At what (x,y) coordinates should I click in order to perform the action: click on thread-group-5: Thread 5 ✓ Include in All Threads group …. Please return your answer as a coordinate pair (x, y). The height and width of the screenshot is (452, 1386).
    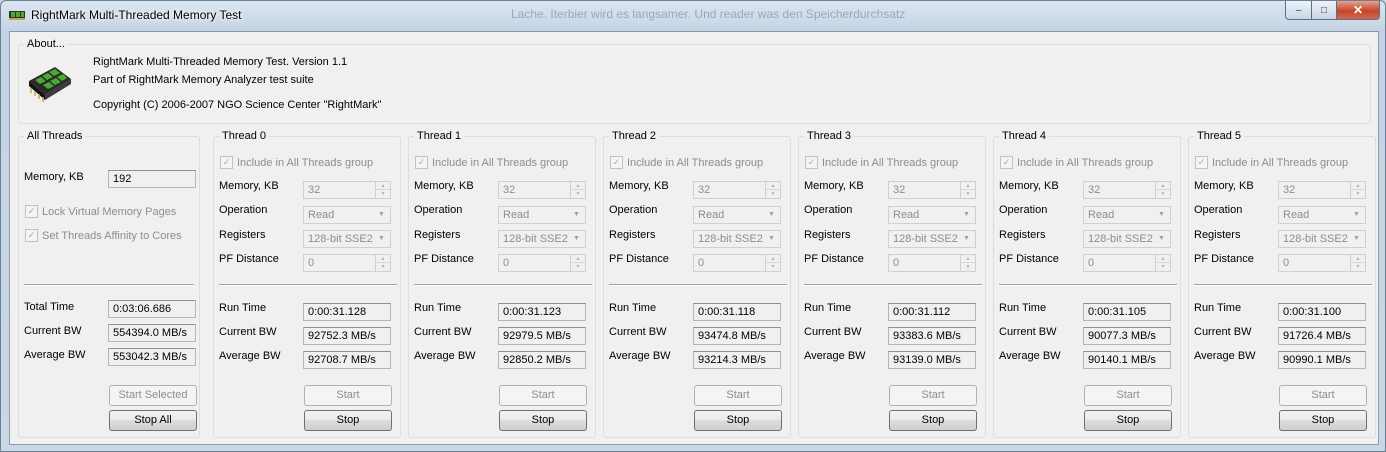
    Looking at the image, I should click on (1282, 284).